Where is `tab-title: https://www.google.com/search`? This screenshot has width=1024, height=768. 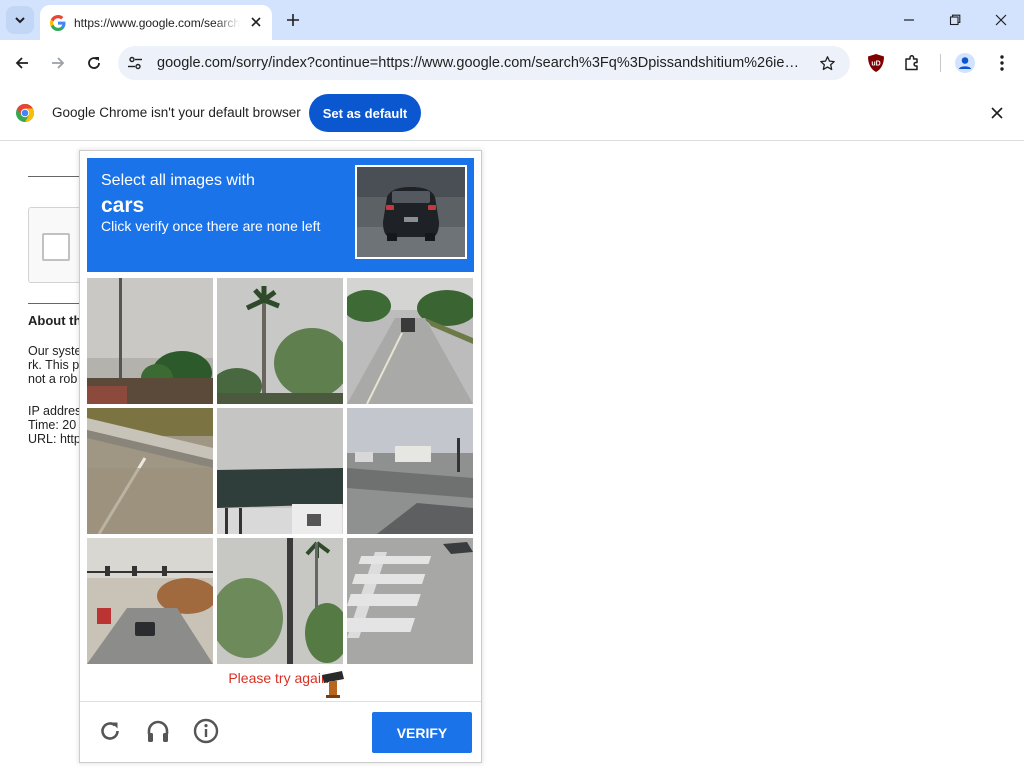 tab-title: https://www.google.com/search is located at coordinates (157, 22).